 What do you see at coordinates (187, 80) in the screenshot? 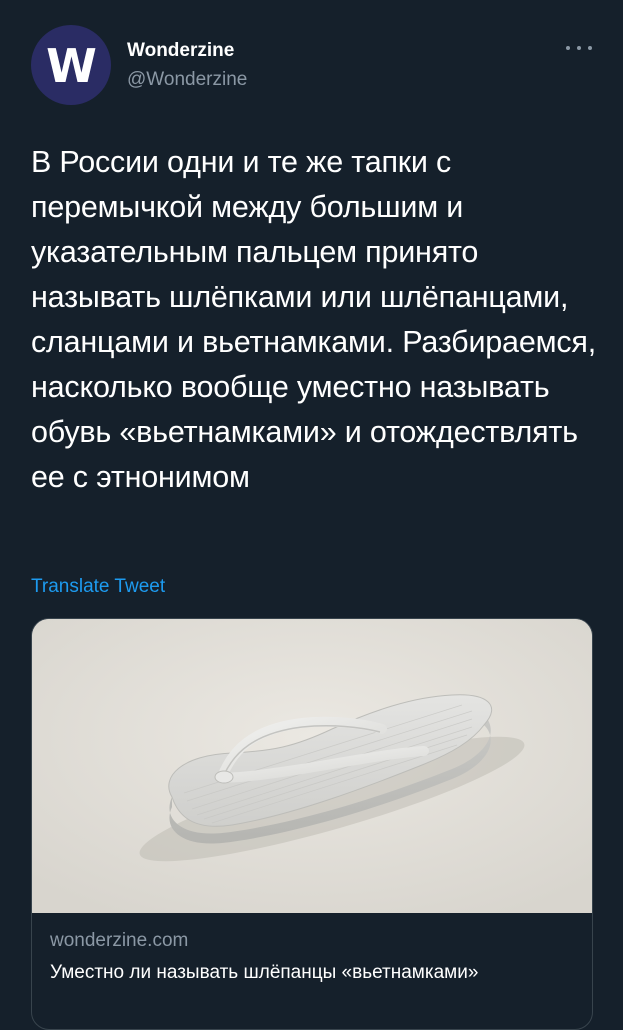
I see `user-handle: @Wonderzine` at bounding box center [187, 80].